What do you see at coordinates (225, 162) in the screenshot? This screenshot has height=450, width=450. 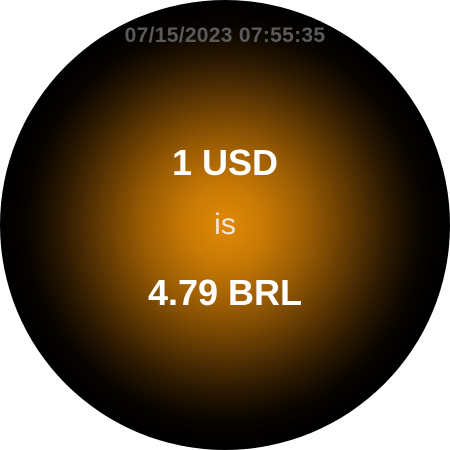 I see `source-amount: 1 USD` at bounding box center [225, 162].